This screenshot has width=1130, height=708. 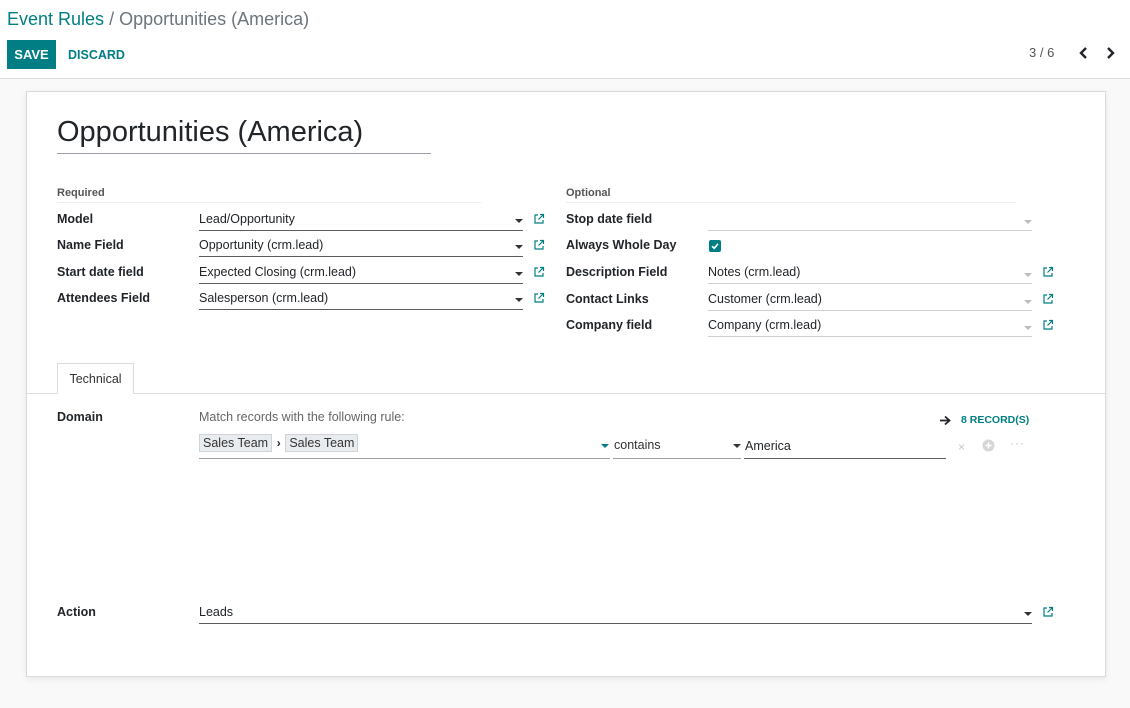 I want to click on breadcrumb: Event Rules / Opportunities (America), so click(x=158, y=19).